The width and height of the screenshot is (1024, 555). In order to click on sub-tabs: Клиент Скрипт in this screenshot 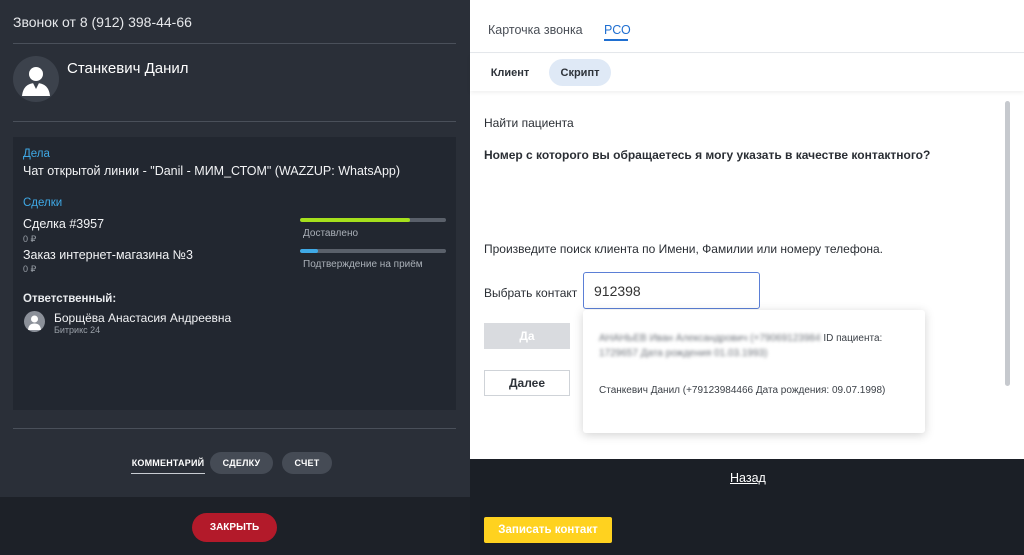, I will do `click(747, 72)`.